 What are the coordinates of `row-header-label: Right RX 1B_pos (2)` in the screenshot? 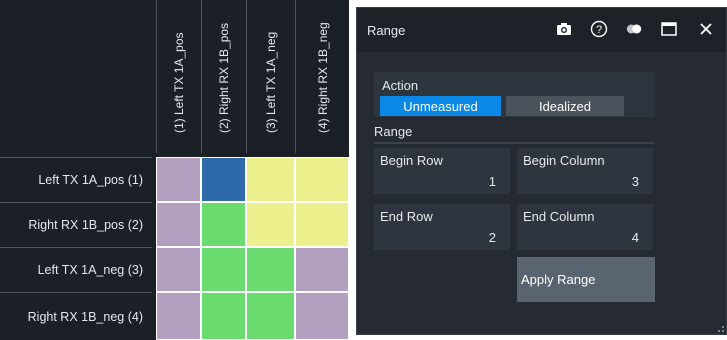 It's located at (85, 225).